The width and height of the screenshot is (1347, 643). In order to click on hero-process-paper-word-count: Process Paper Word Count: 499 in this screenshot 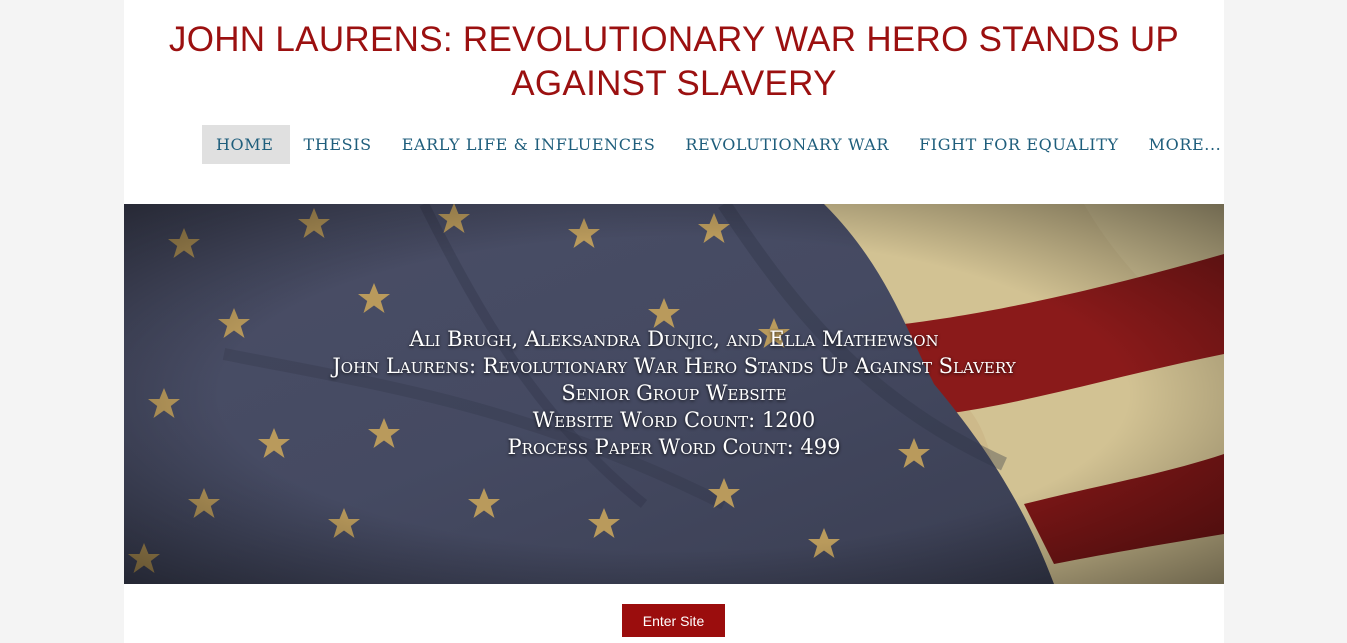, I will do `click(674, 447)`.